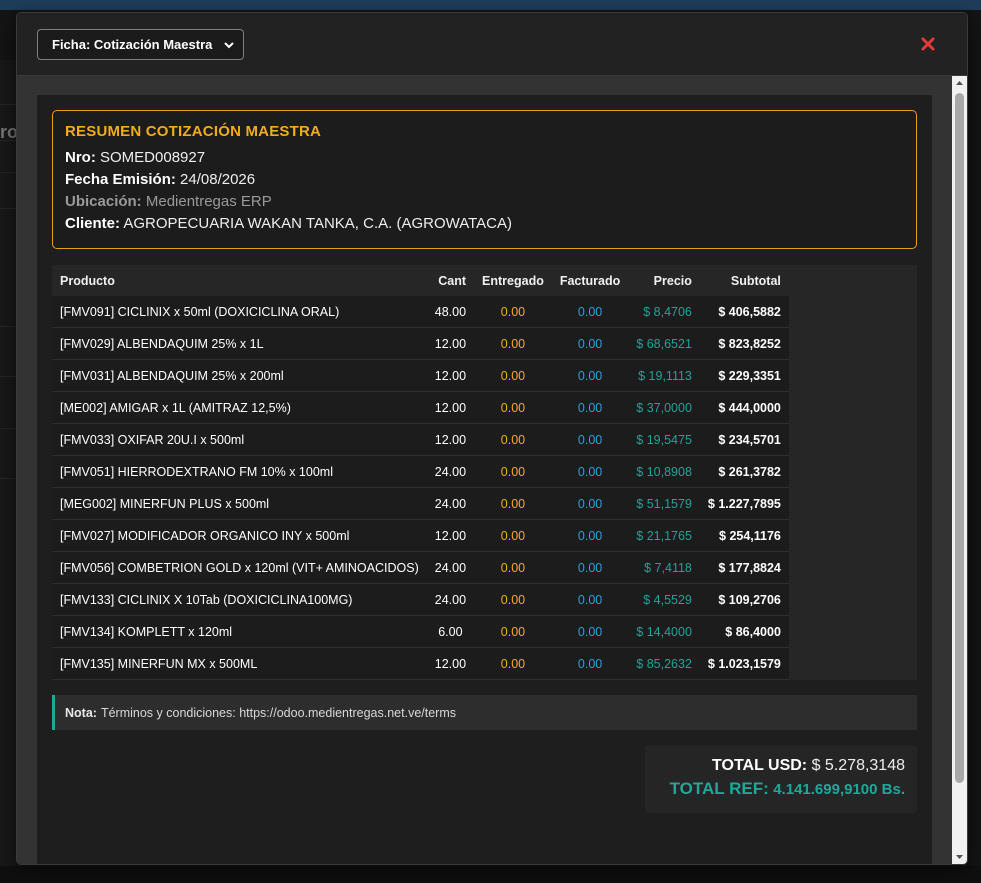 The image size is (981, 883). Describe the element at coordinates (490, 5) in the screenshot. I see `background-topbar` at that location.